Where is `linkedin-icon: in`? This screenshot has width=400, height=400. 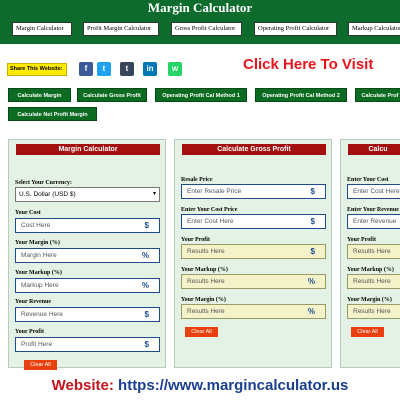
linkedin-icon: in is located at coordinates (150, 69).